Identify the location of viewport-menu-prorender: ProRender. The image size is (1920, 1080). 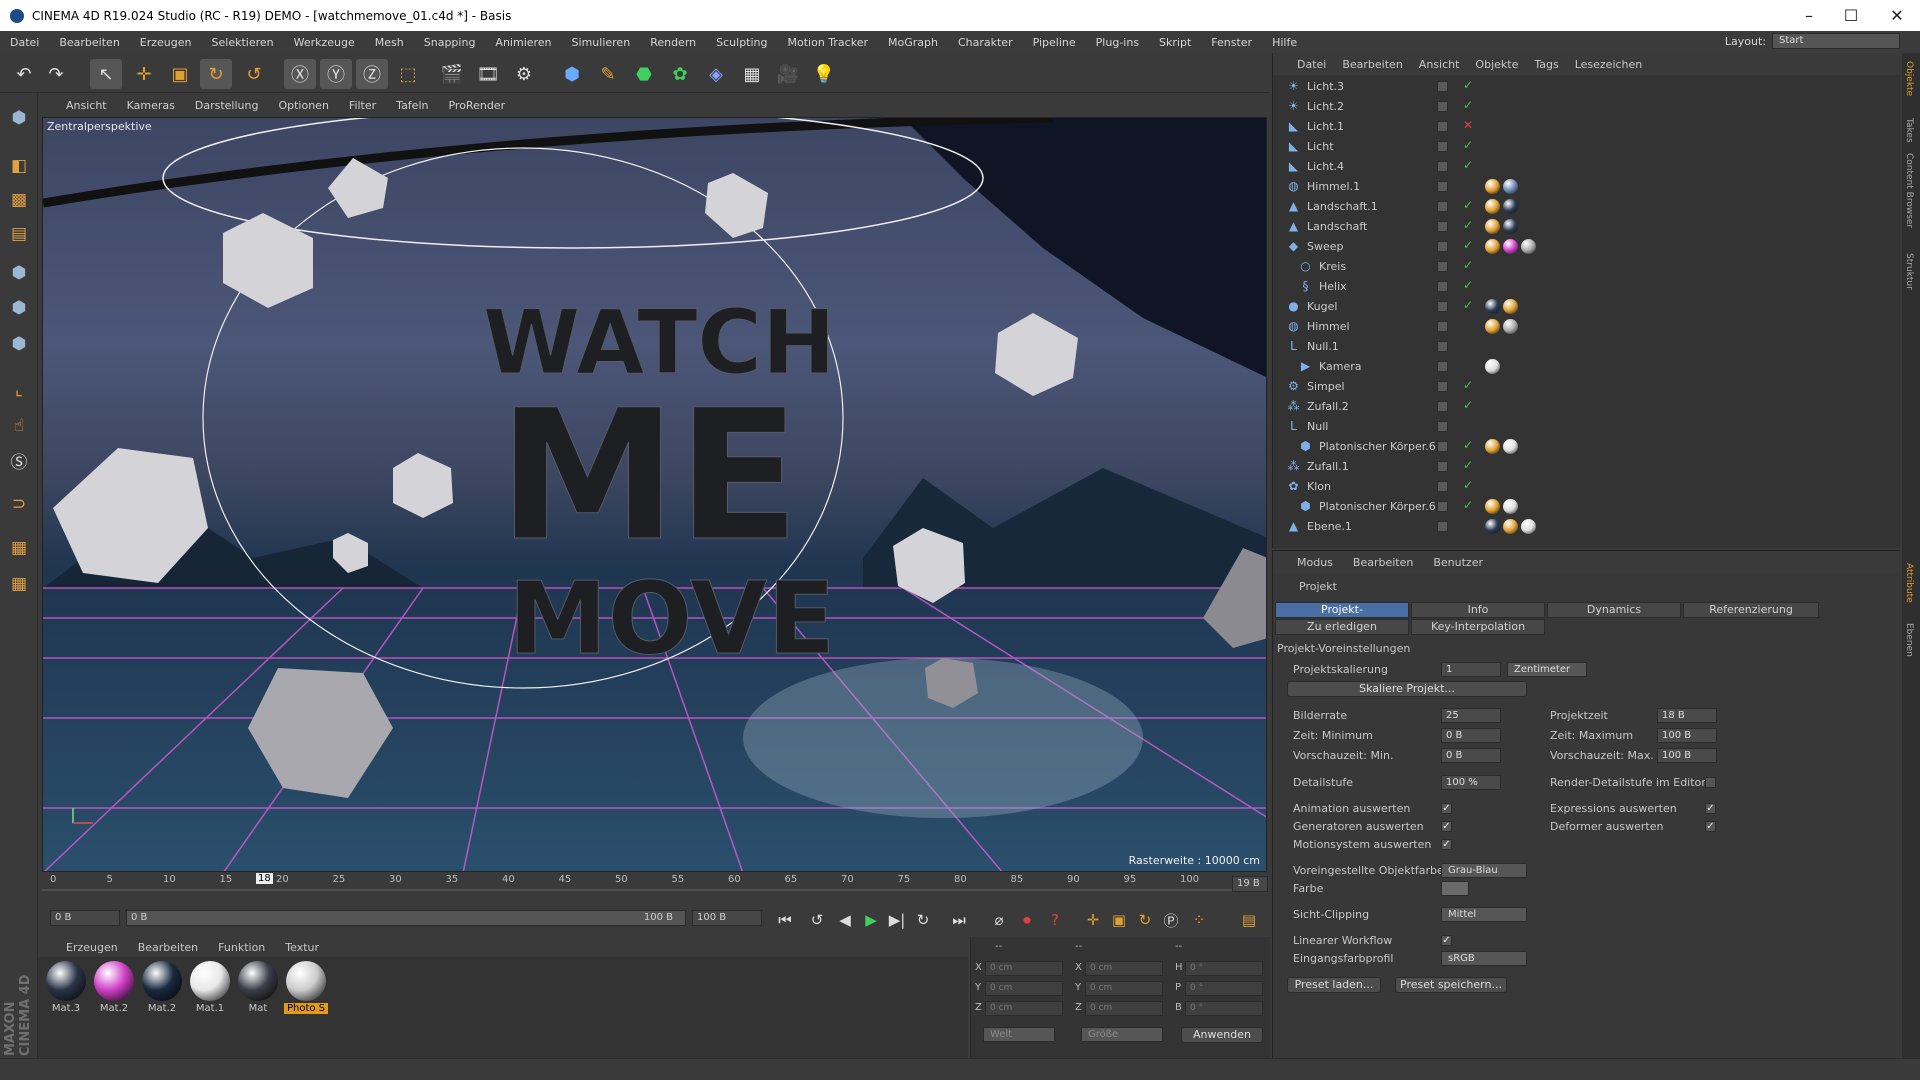
(476, 105).